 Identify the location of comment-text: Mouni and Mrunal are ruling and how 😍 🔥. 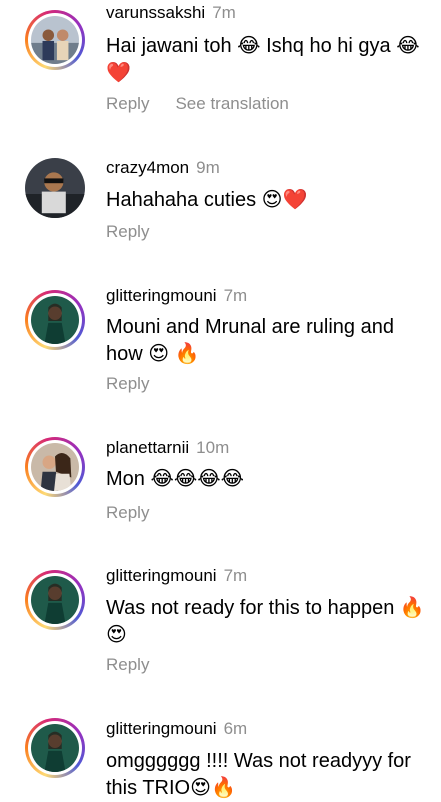
(250, 340).